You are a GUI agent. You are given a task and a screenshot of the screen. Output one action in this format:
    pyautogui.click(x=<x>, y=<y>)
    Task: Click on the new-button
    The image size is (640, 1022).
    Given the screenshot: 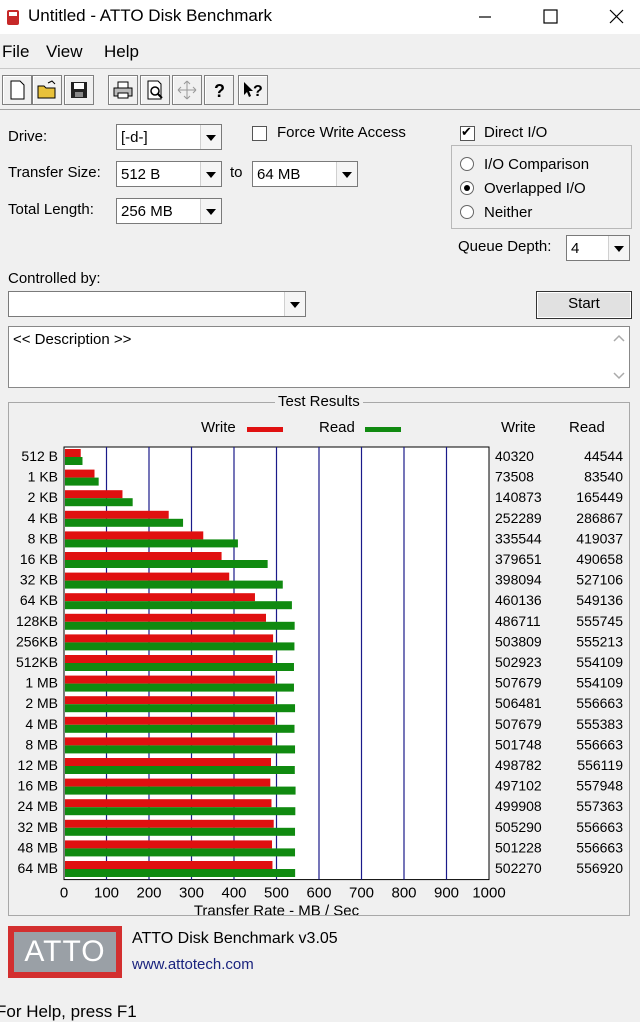 What is the action you would take?
    pyautogui.click(x=17, y=90)
    